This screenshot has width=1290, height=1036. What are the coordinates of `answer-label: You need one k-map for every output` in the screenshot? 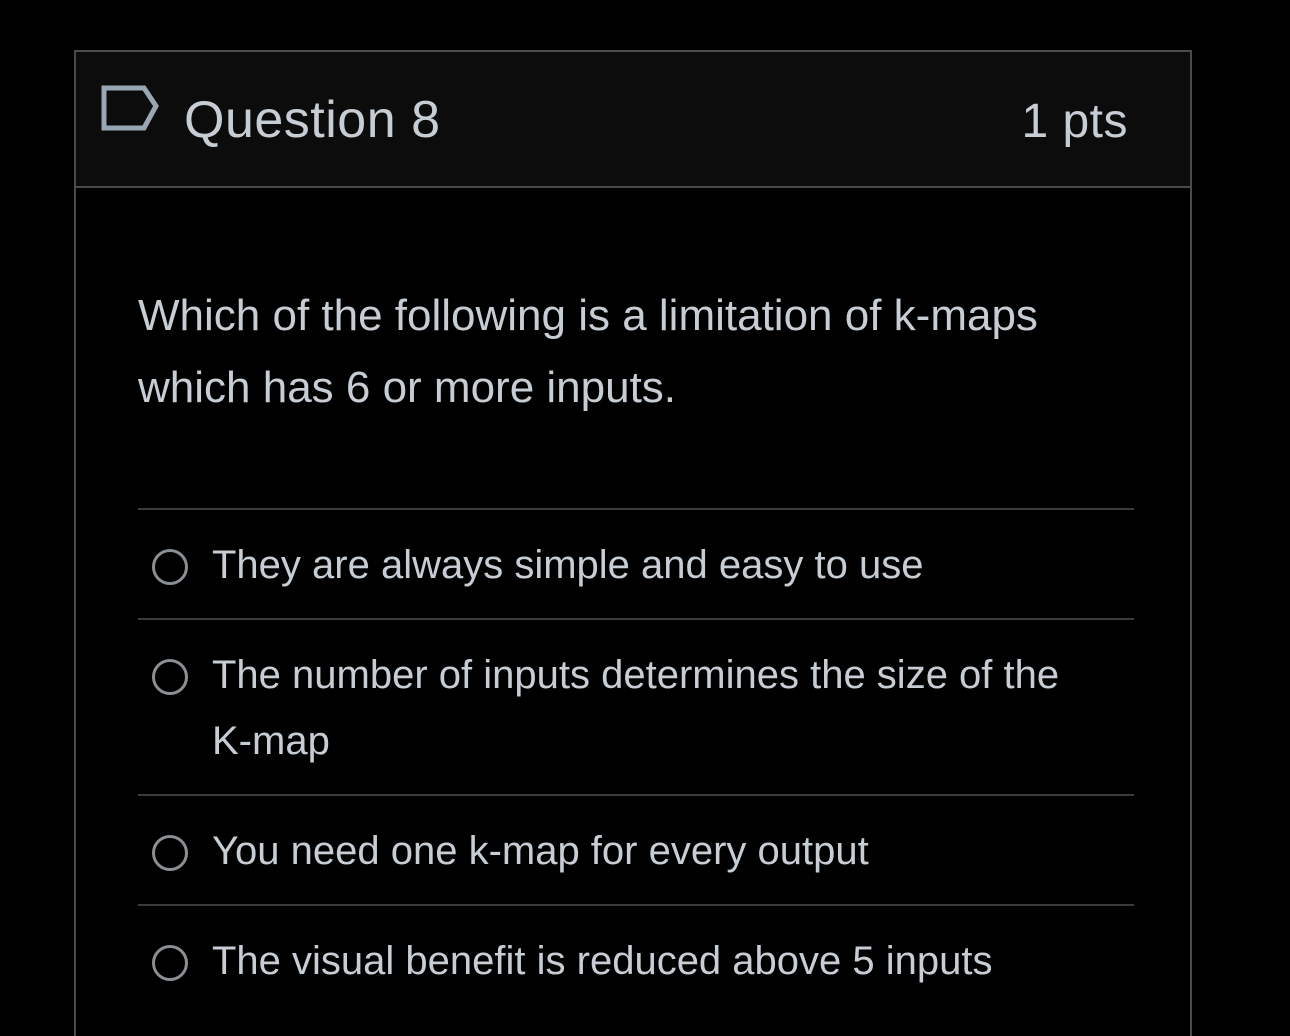 It's located at (540, 851).